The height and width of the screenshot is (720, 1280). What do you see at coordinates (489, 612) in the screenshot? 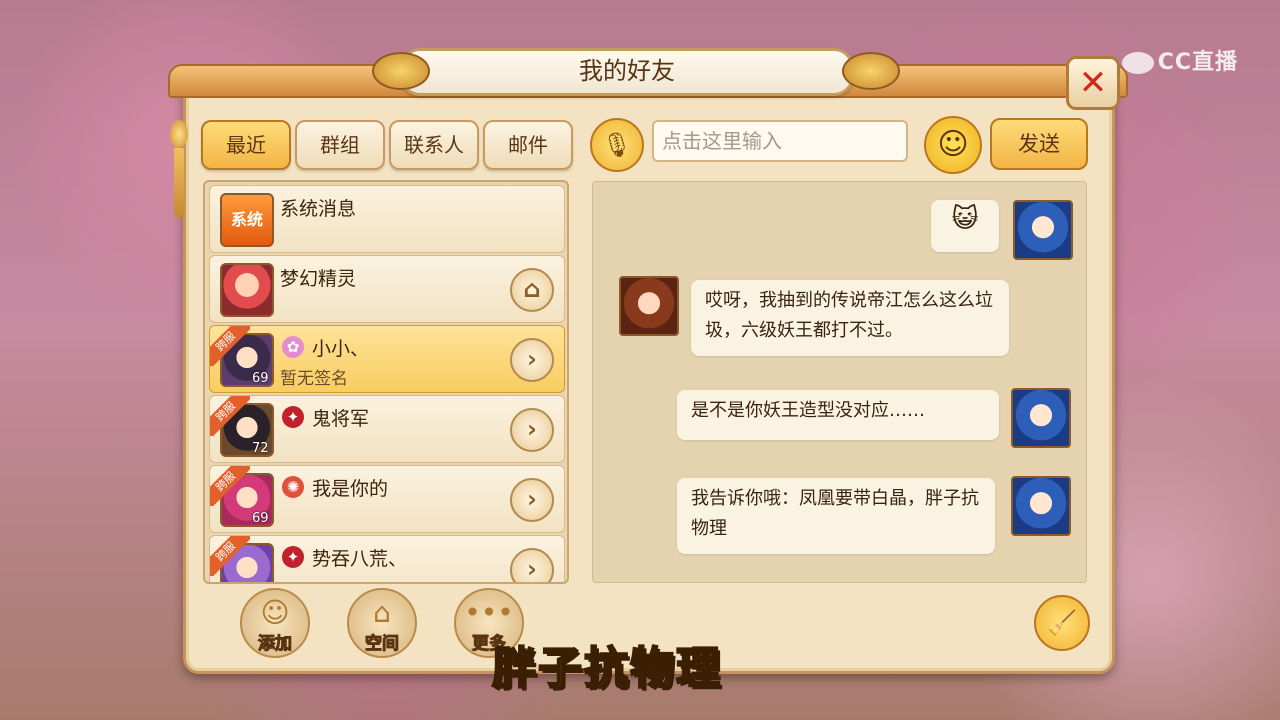
I see `more-dots-icon: •••` at bounding box center [489, 612].